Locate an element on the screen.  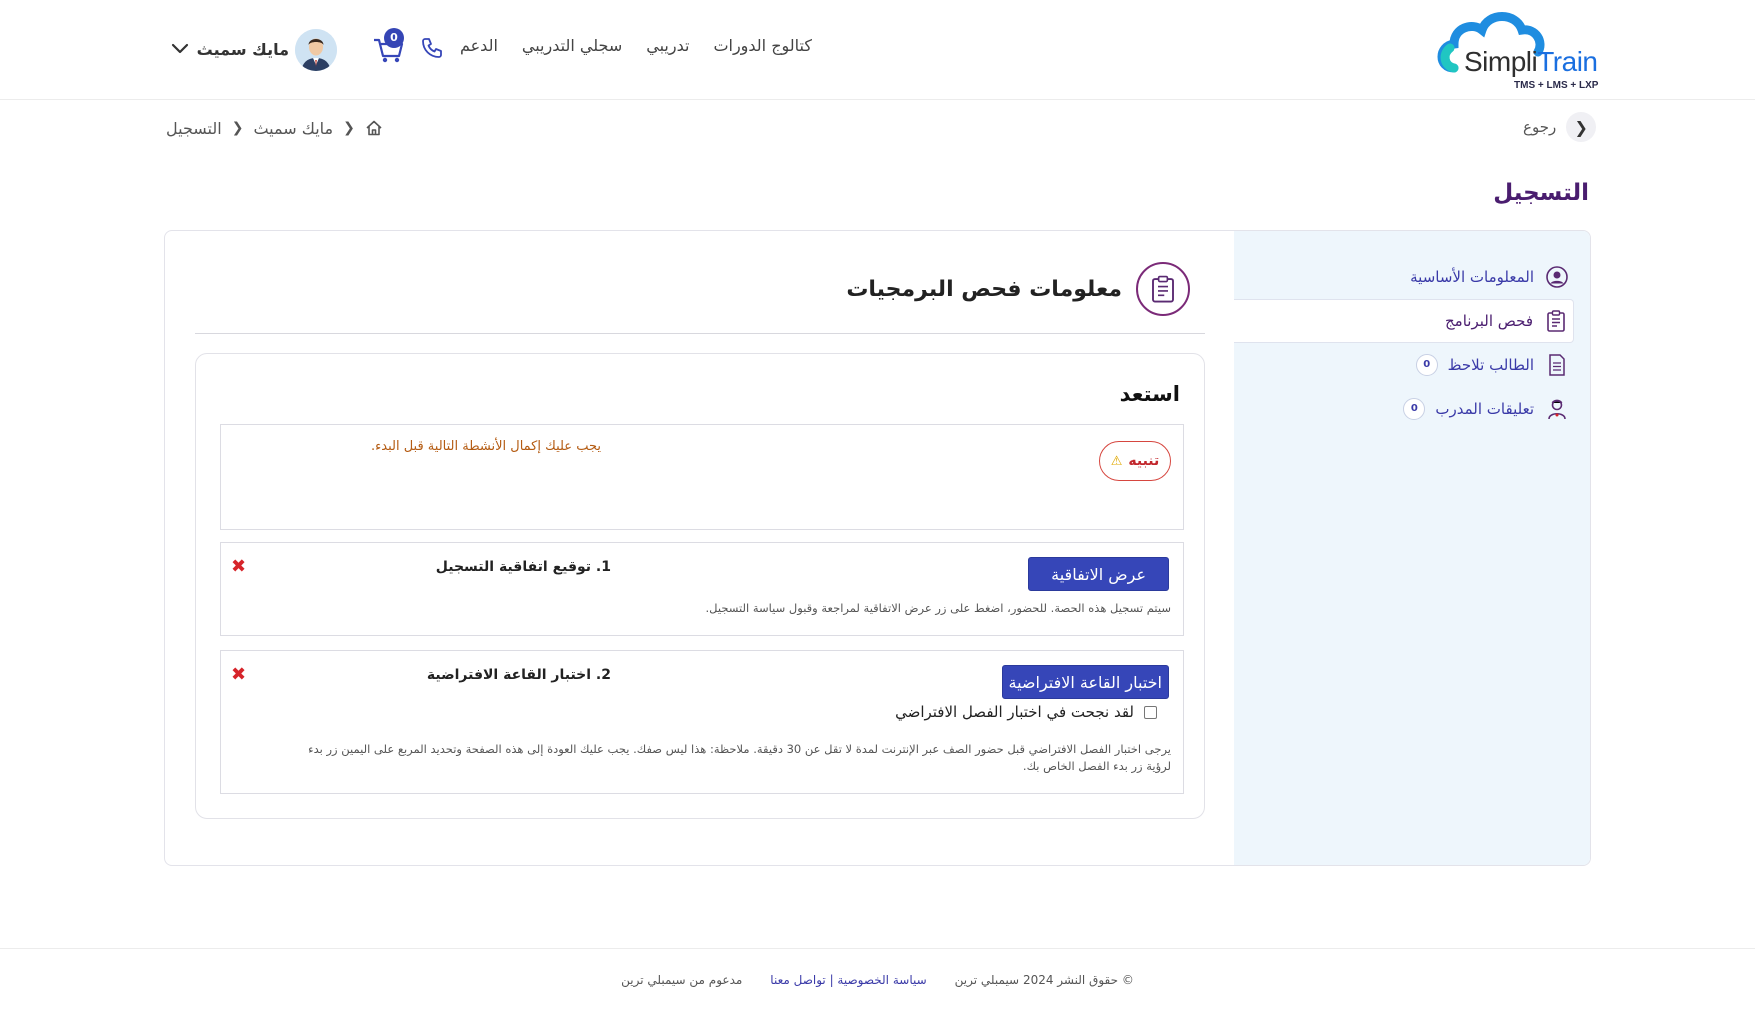
alert-label: تنبيه is located at coordinates (1144, 461).